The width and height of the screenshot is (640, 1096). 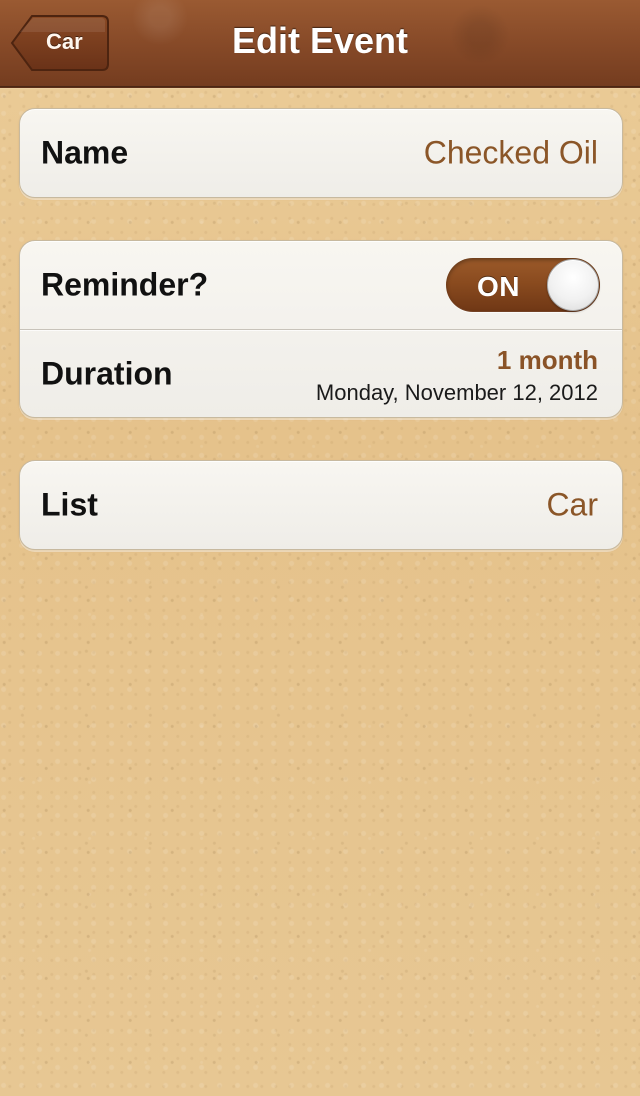 I want to click on reminder-toggle: ON, so click(x=523, y=285).